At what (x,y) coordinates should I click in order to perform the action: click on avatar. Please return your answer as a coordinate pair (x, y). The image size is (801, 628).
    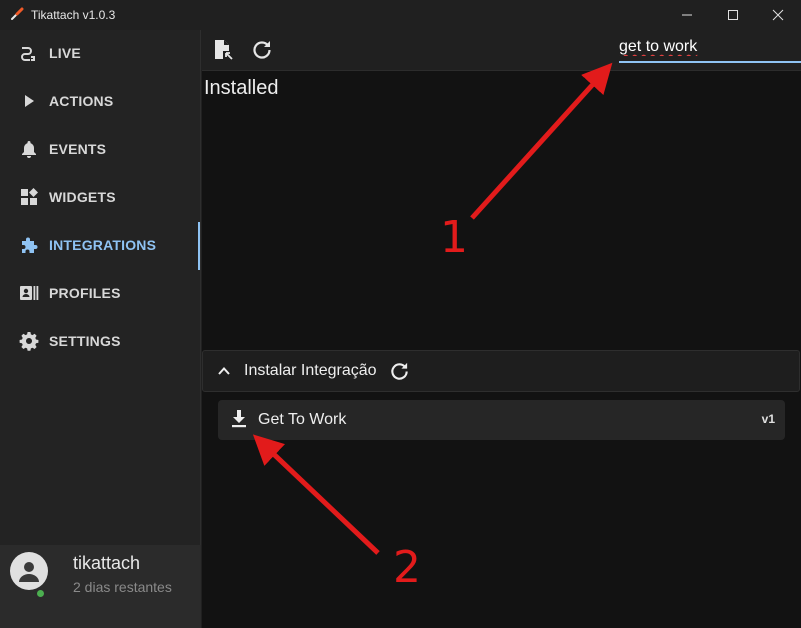
    Looking at the image, I should click on (29, 571).